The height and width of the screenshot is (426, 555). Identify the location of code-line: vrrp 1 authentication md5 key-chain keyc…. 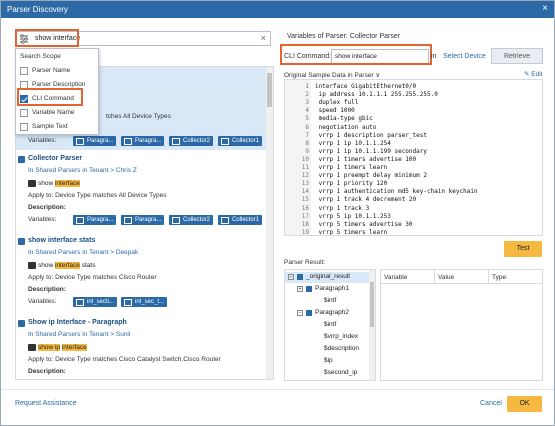
(396, 192).